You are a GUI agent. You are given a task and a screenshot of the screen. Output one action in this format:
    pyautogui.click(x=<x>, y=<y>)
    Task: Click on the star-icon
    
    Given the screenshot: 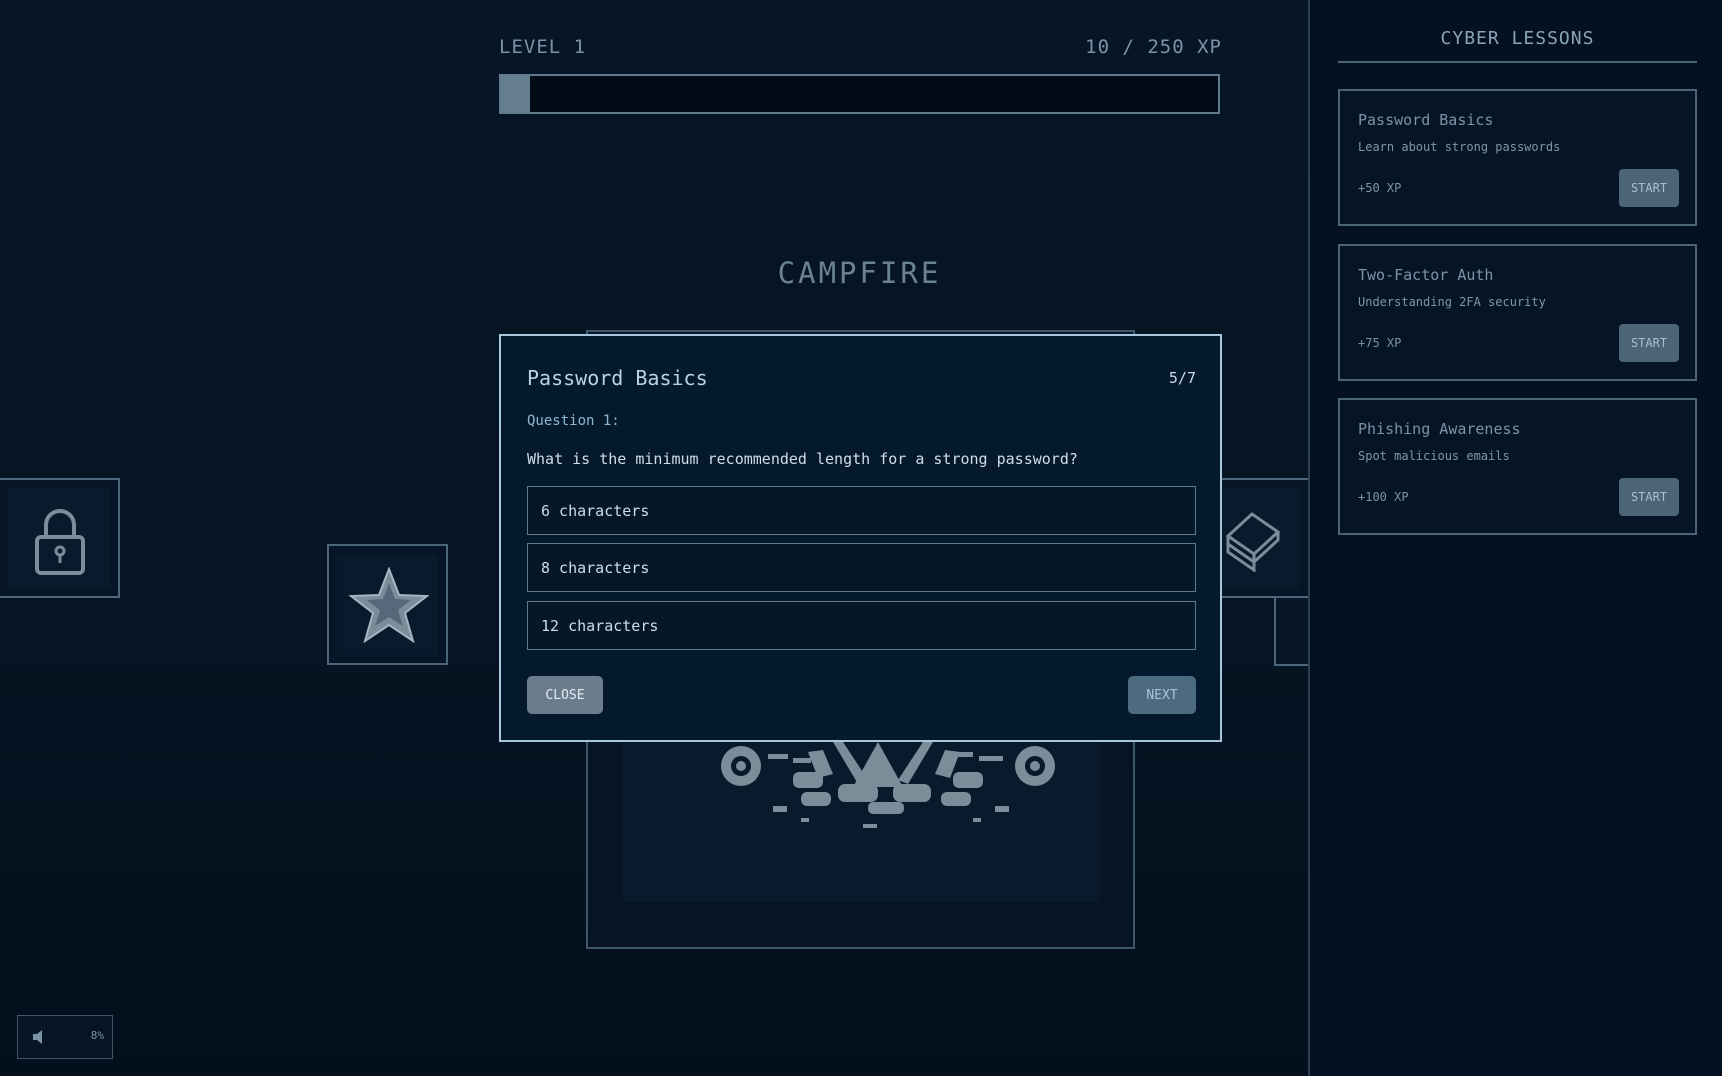 What is the action you would take?
    pyautogui.click(x=389, y=605)
    